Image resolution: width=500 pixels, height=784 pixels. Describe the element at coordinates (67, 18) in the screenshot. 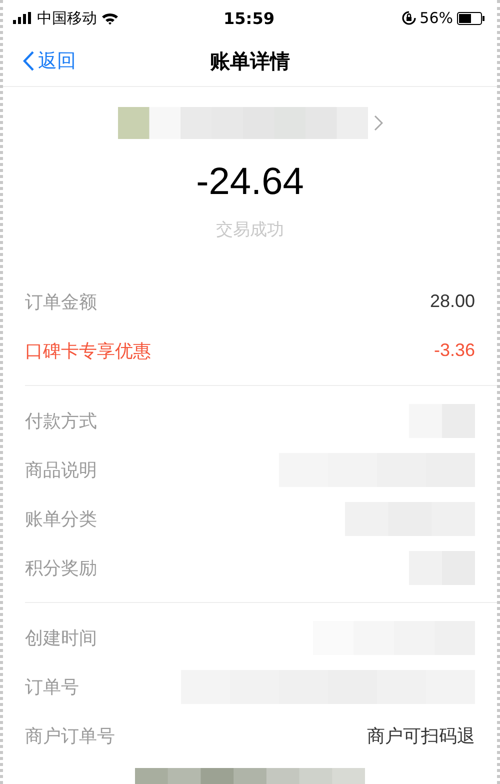

I see `carrier-name: 中国移动` at that location.